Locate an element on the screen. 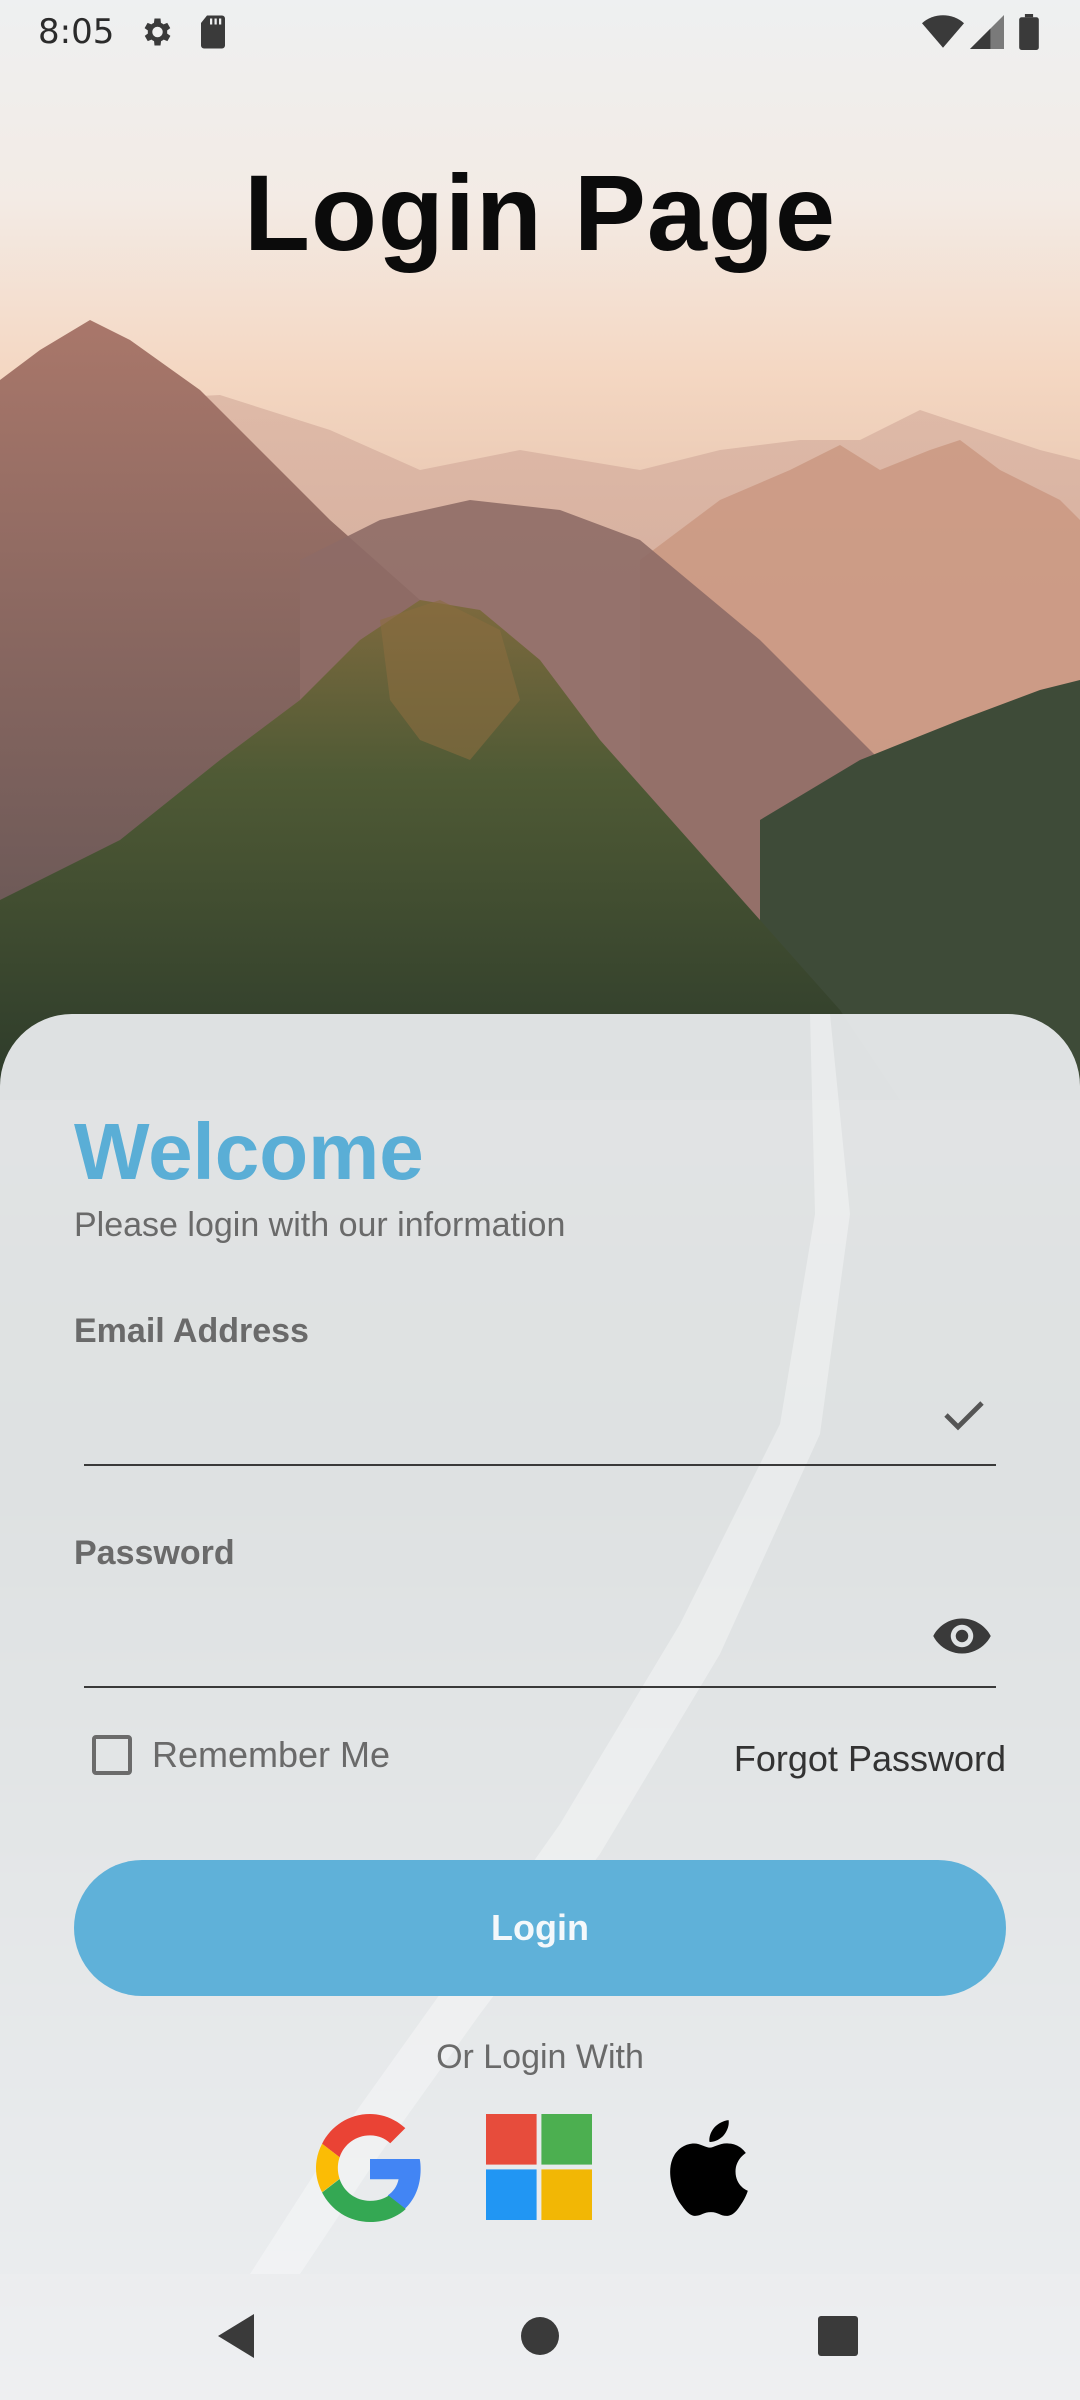 The image size is (1080, 2400). home-icon is located at coordinates (540, 2338).